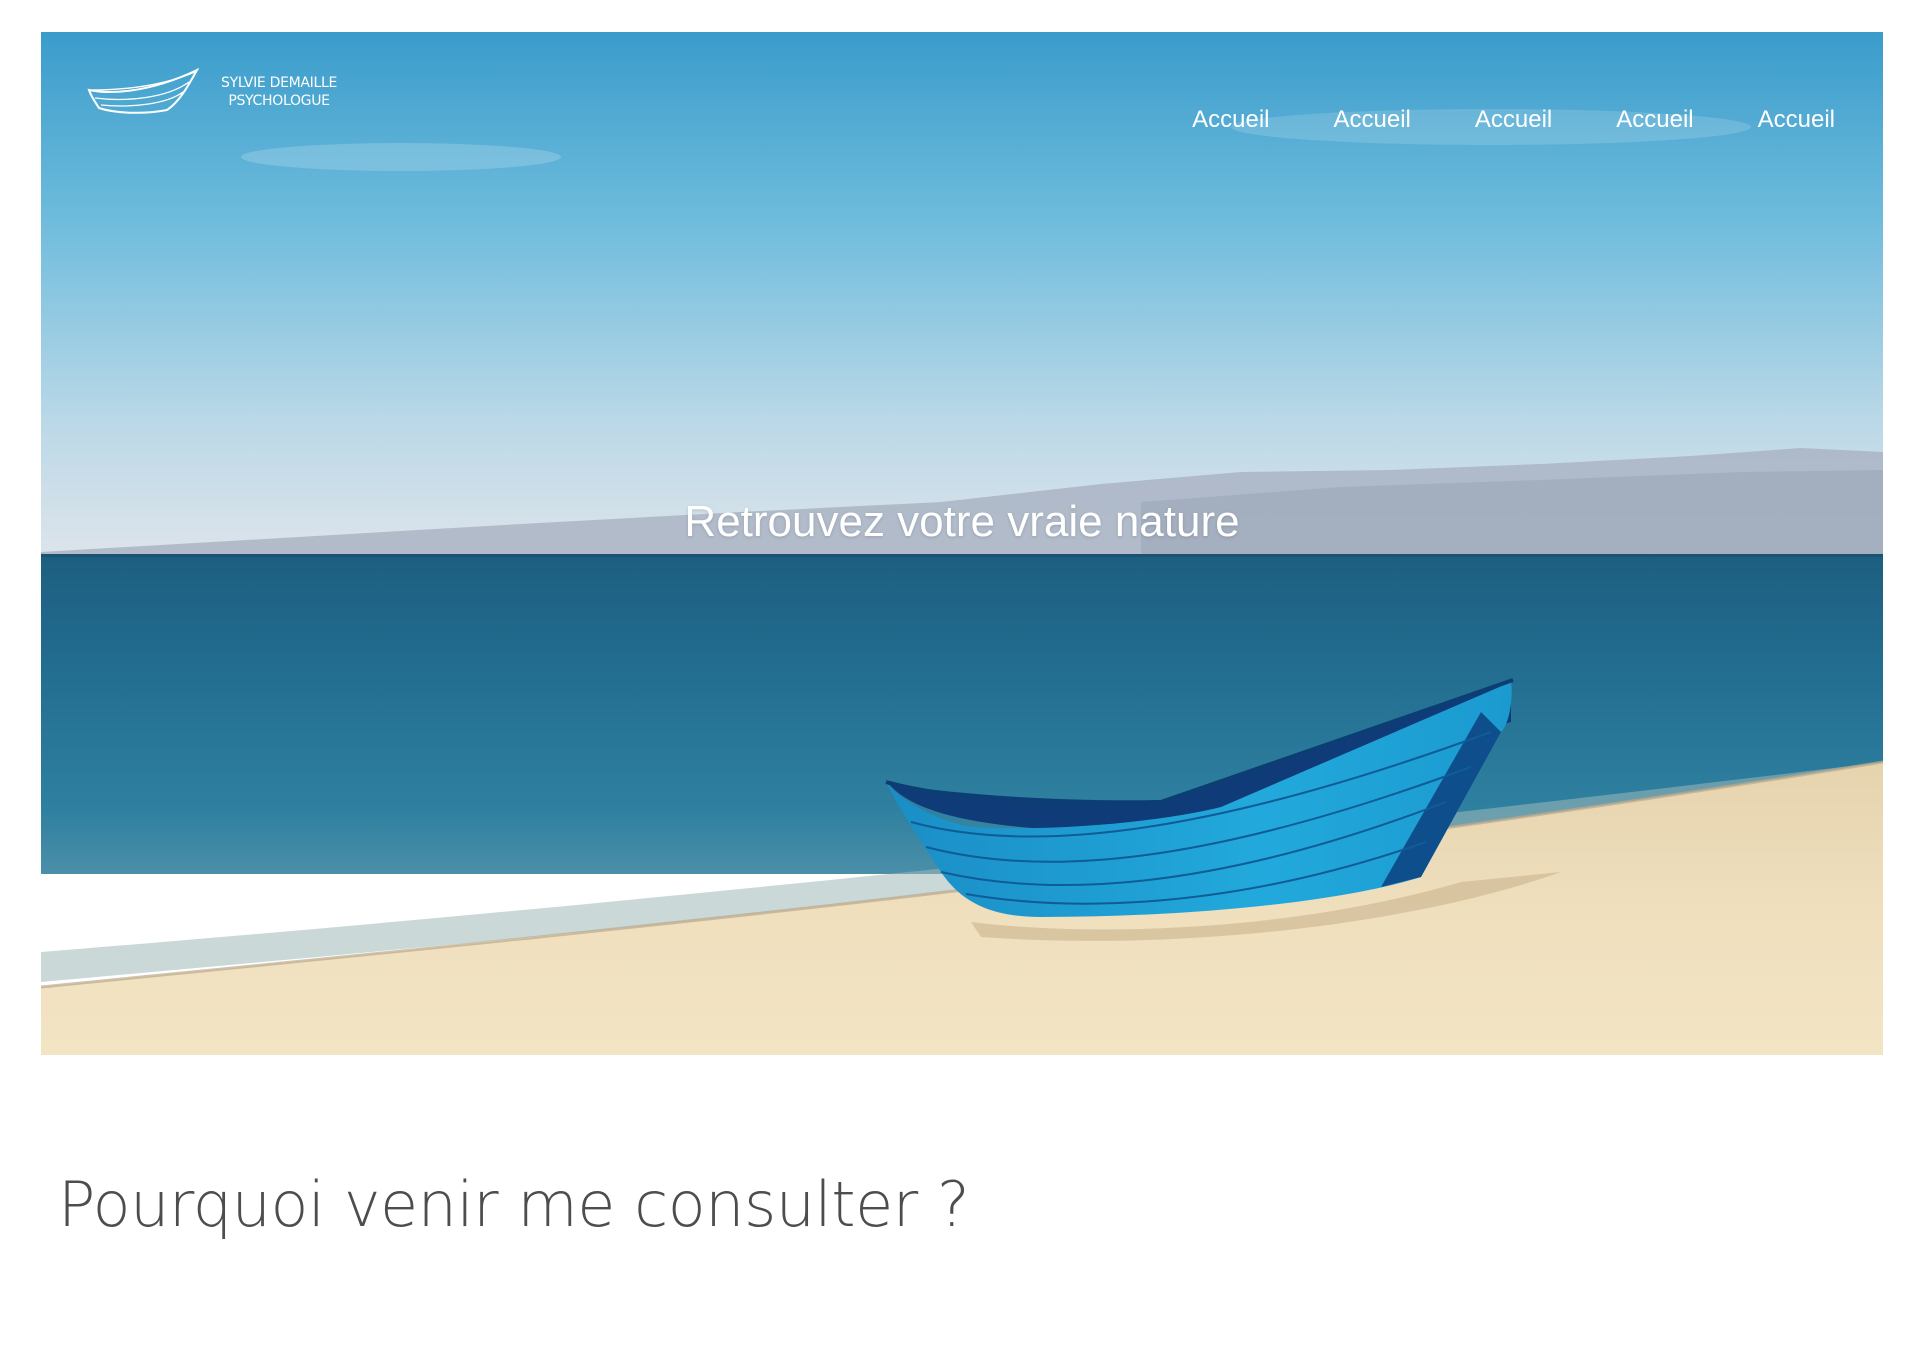 The image size is (1920, 1350). What do you see at coordinates (1230, 120) in the screenshot?
I see `nav-item-accueil-1: Accueil` at bounding box center [1230, 120].